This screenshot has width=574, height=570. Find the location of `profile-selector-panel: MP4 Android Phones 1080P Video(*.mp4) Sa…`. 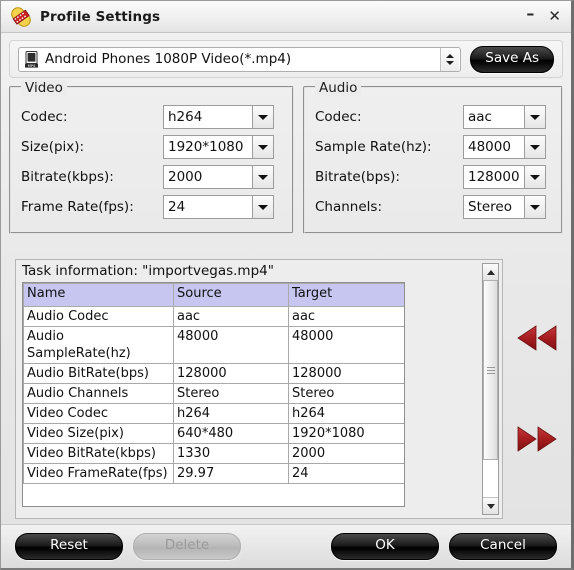

profile-selector-panel: MP4 Android Phones 1080P Video(*.mp4) Sa… is located at coordinates (286, 59).